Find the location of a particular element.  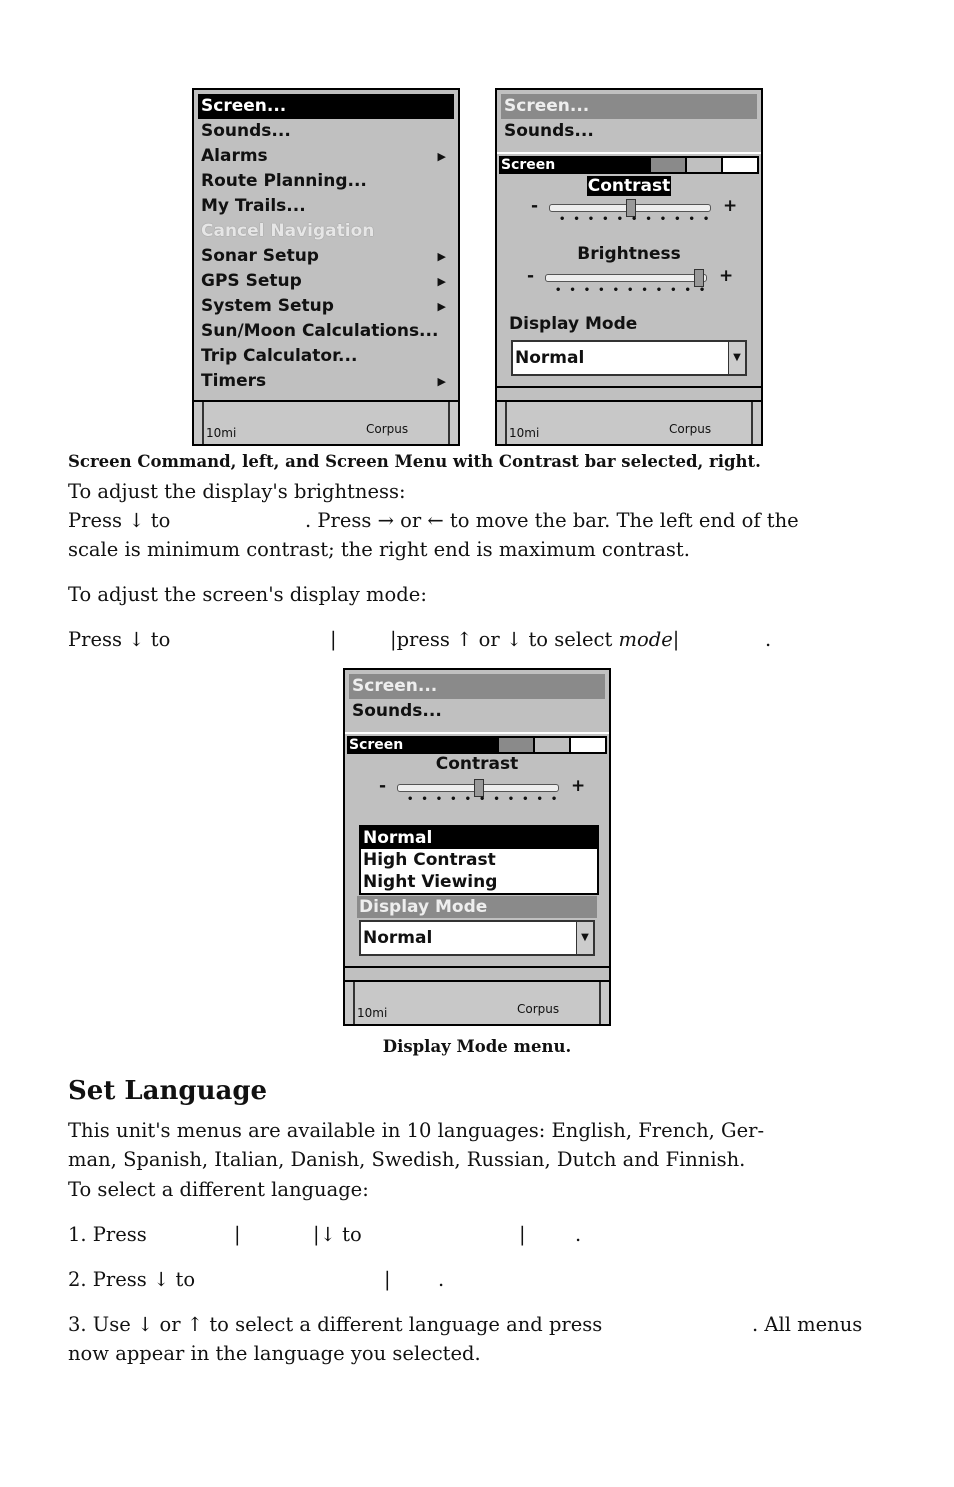

menu-item-timers: Timers ▶ is located at coordinates (326, 381).